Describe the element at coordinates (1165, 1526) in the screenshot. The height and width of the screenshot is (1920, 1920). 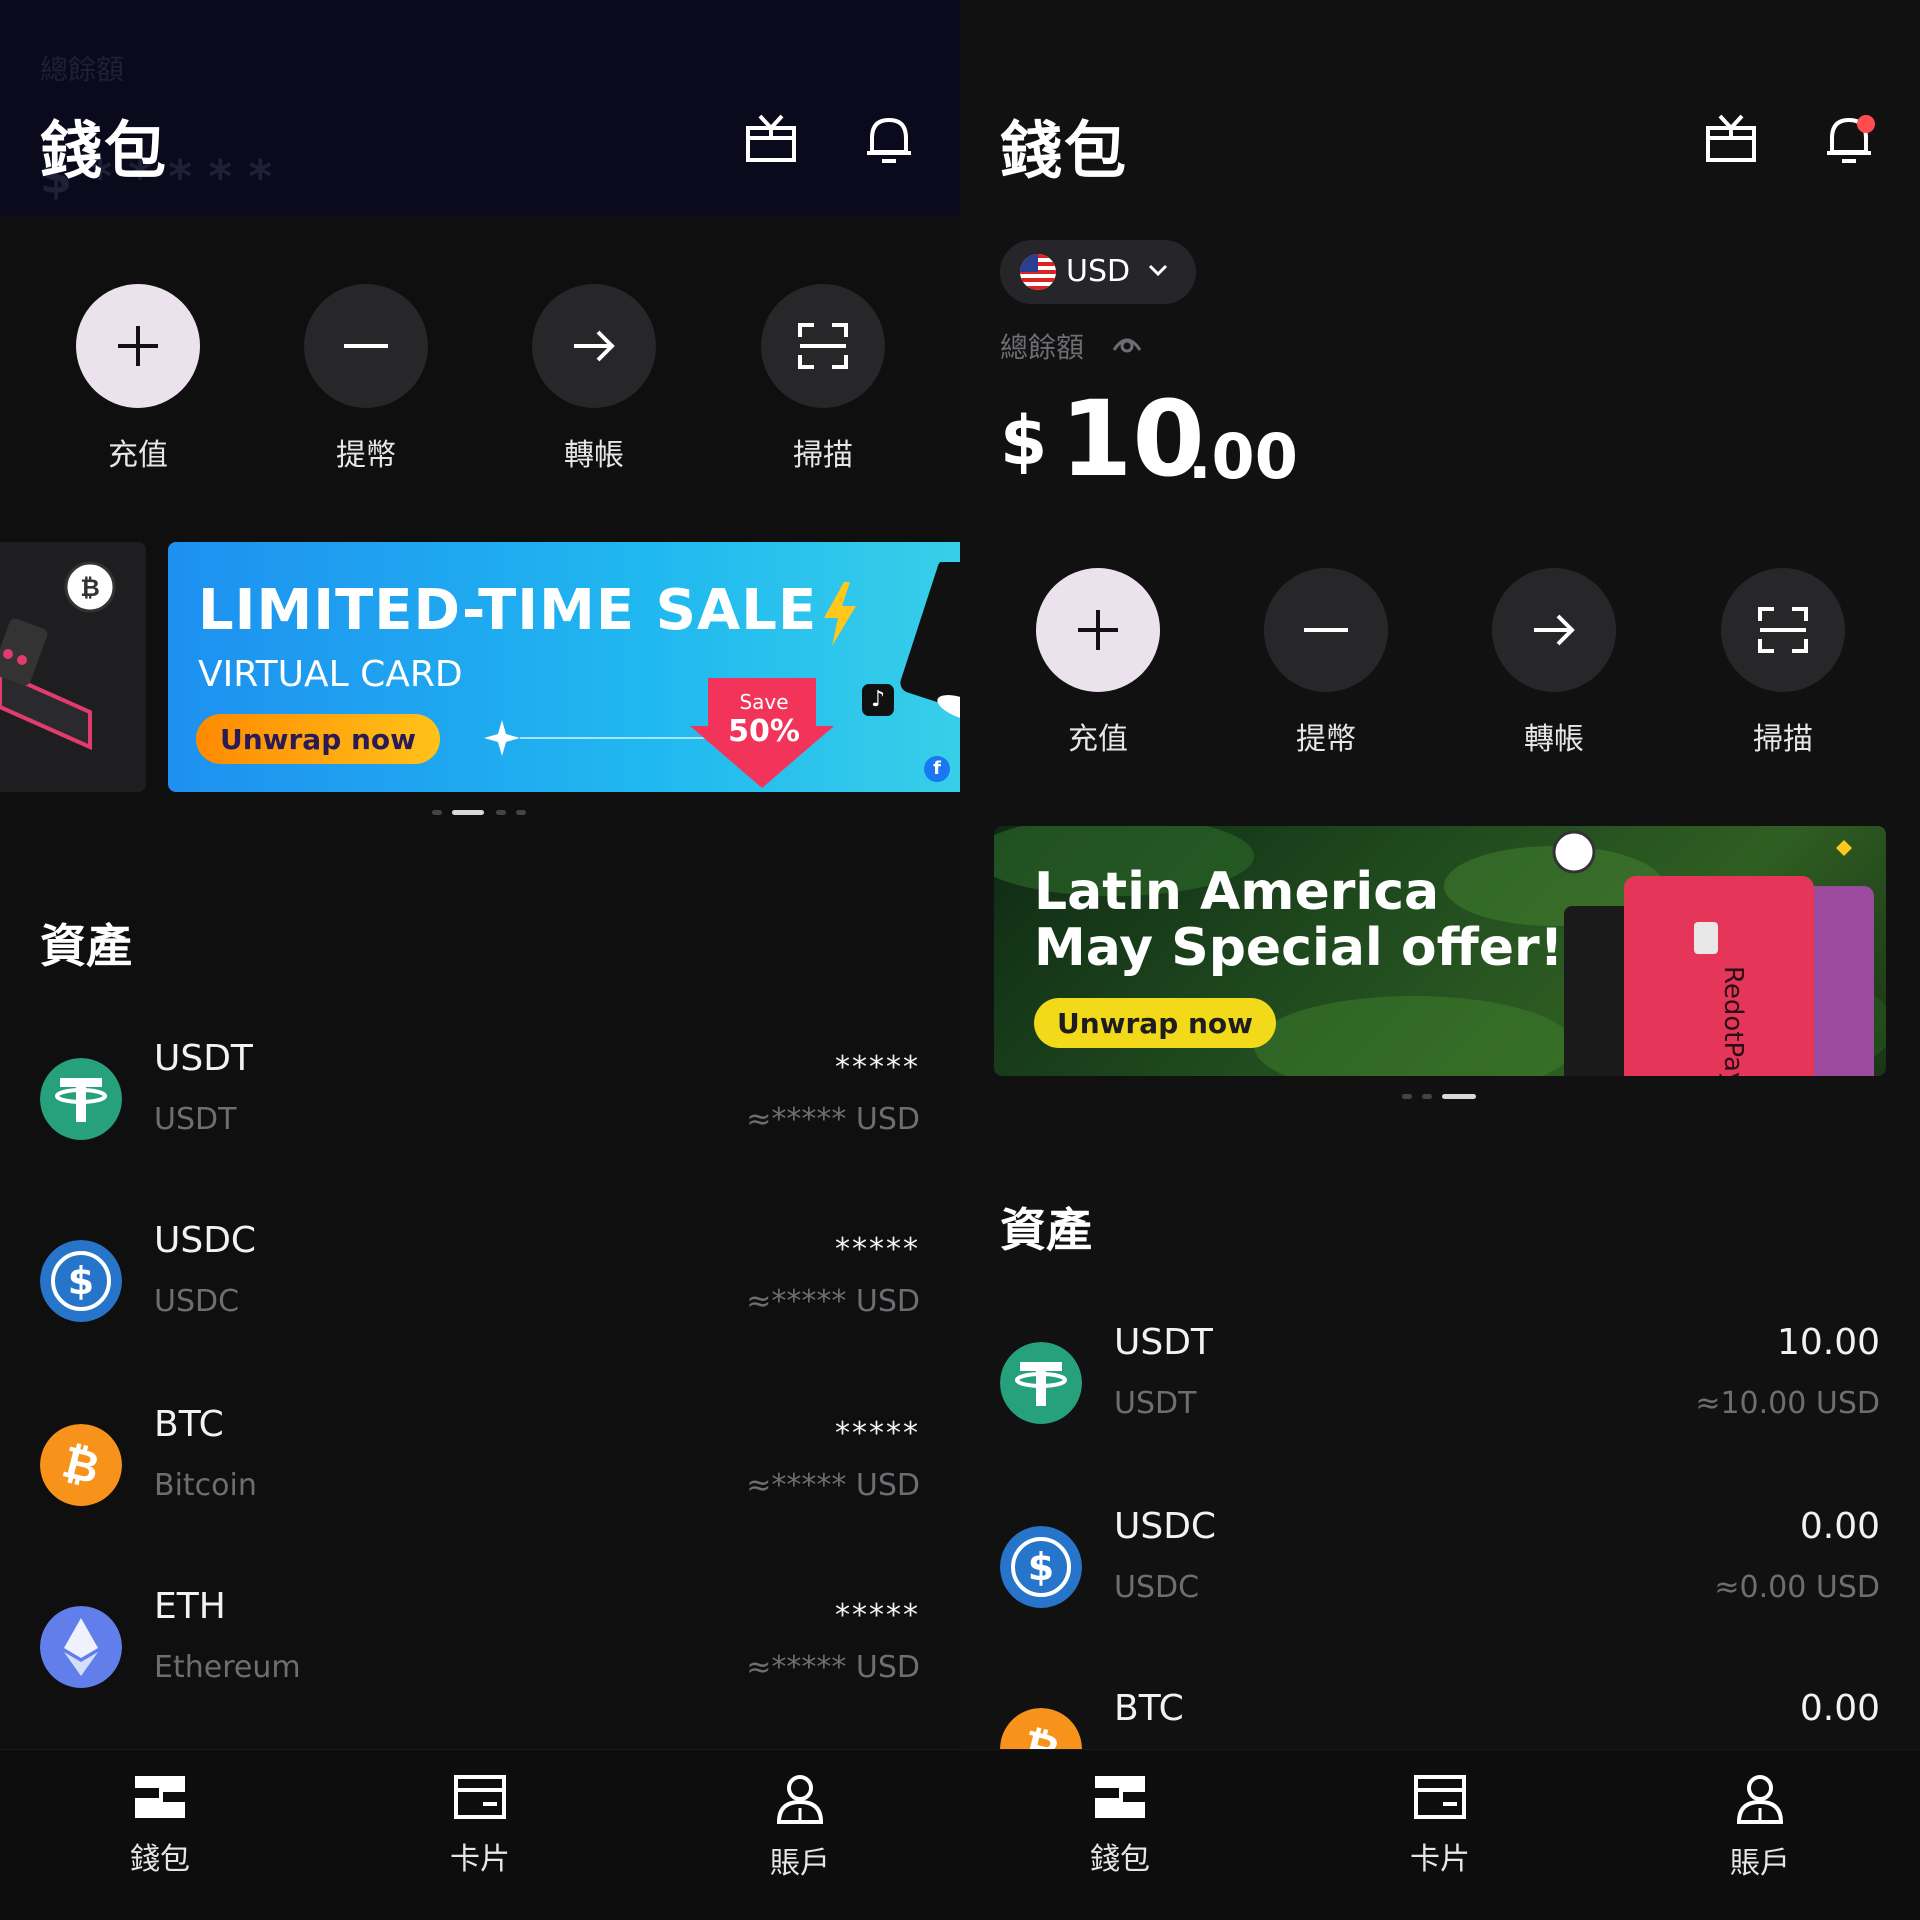
I see `asset-symbol: USDC` at that location.